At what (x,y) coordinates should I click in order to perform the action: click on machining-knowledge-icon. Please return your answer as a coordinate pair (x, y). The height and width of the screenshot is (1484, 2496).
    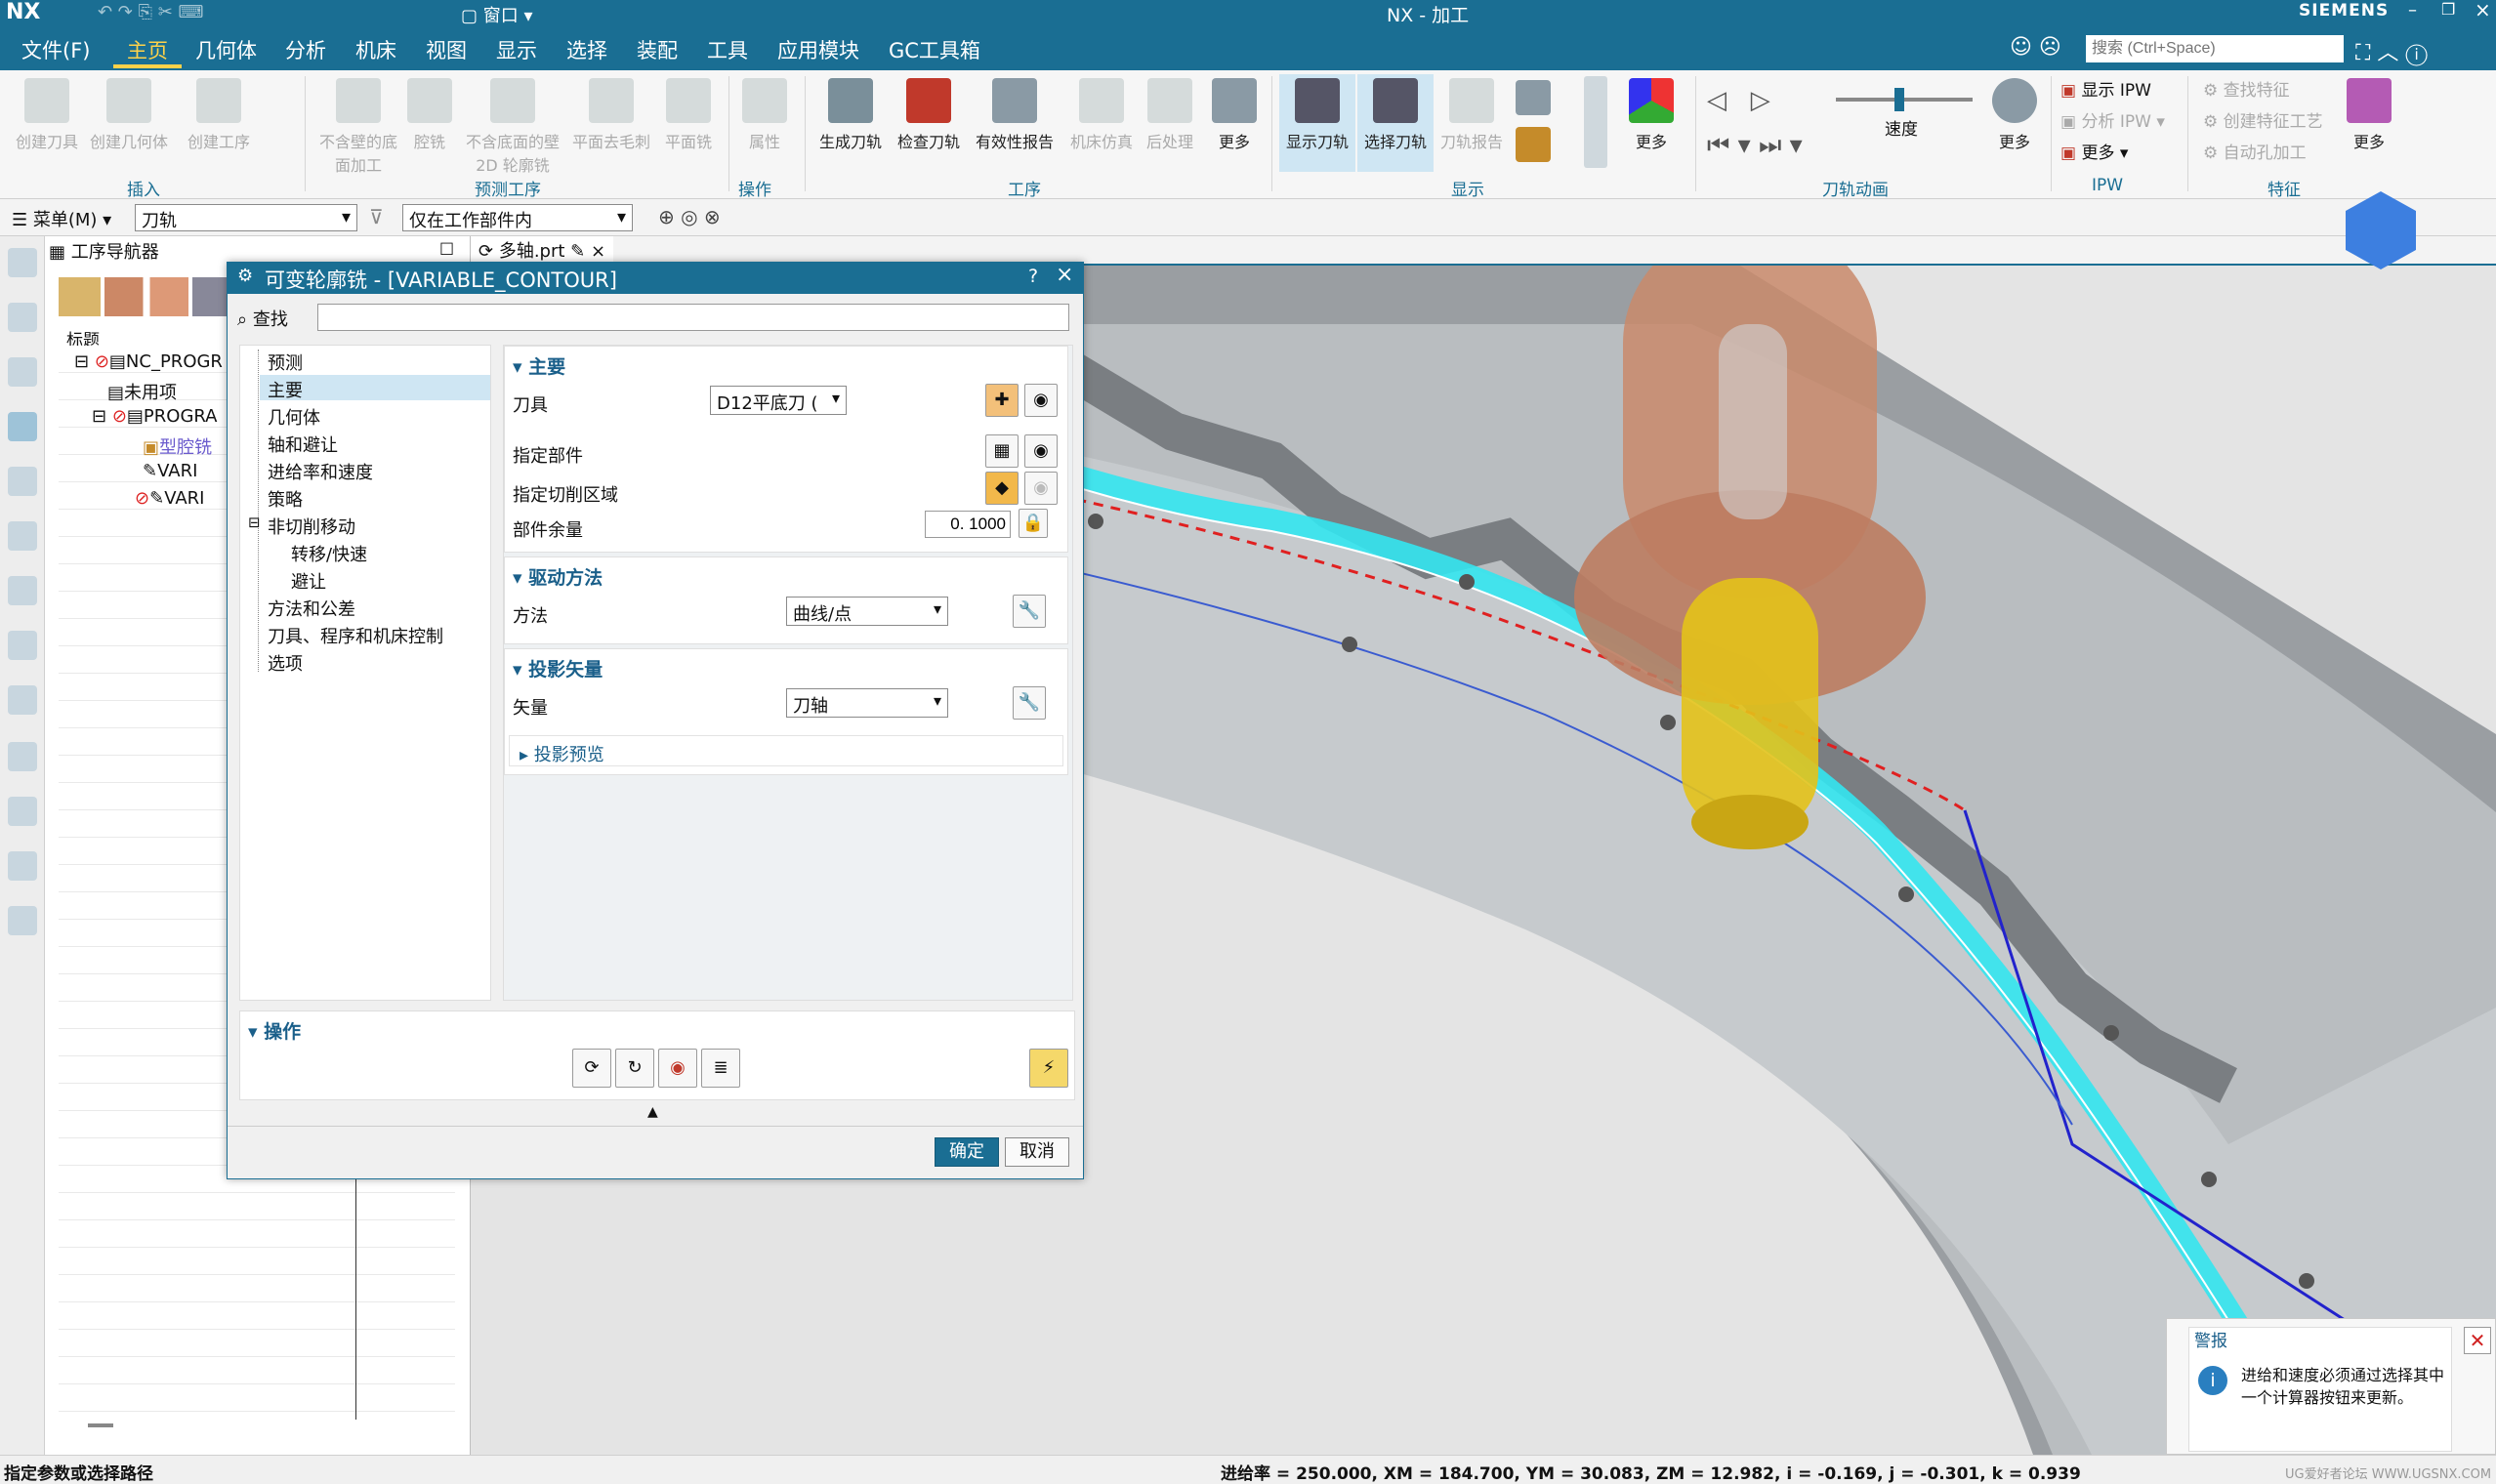
    Looking at the image, I should click on (22, 921).